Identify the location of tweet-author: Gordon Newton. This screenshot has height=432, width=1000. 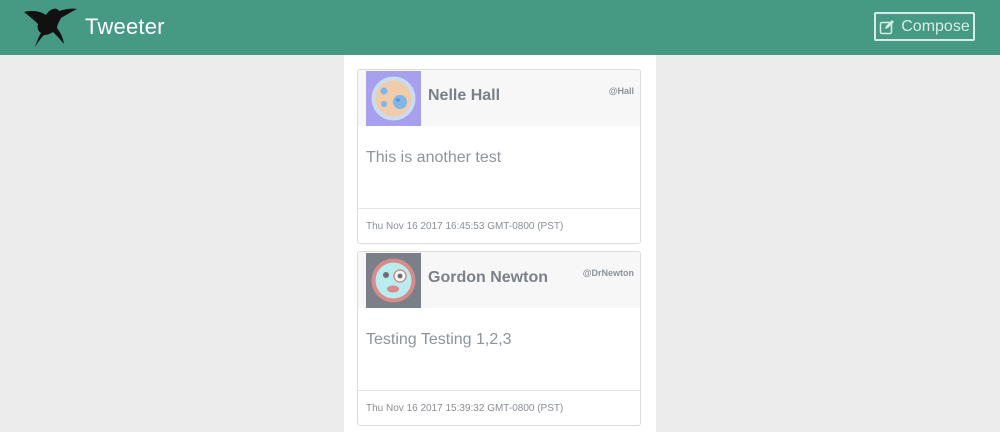
(488, 277).